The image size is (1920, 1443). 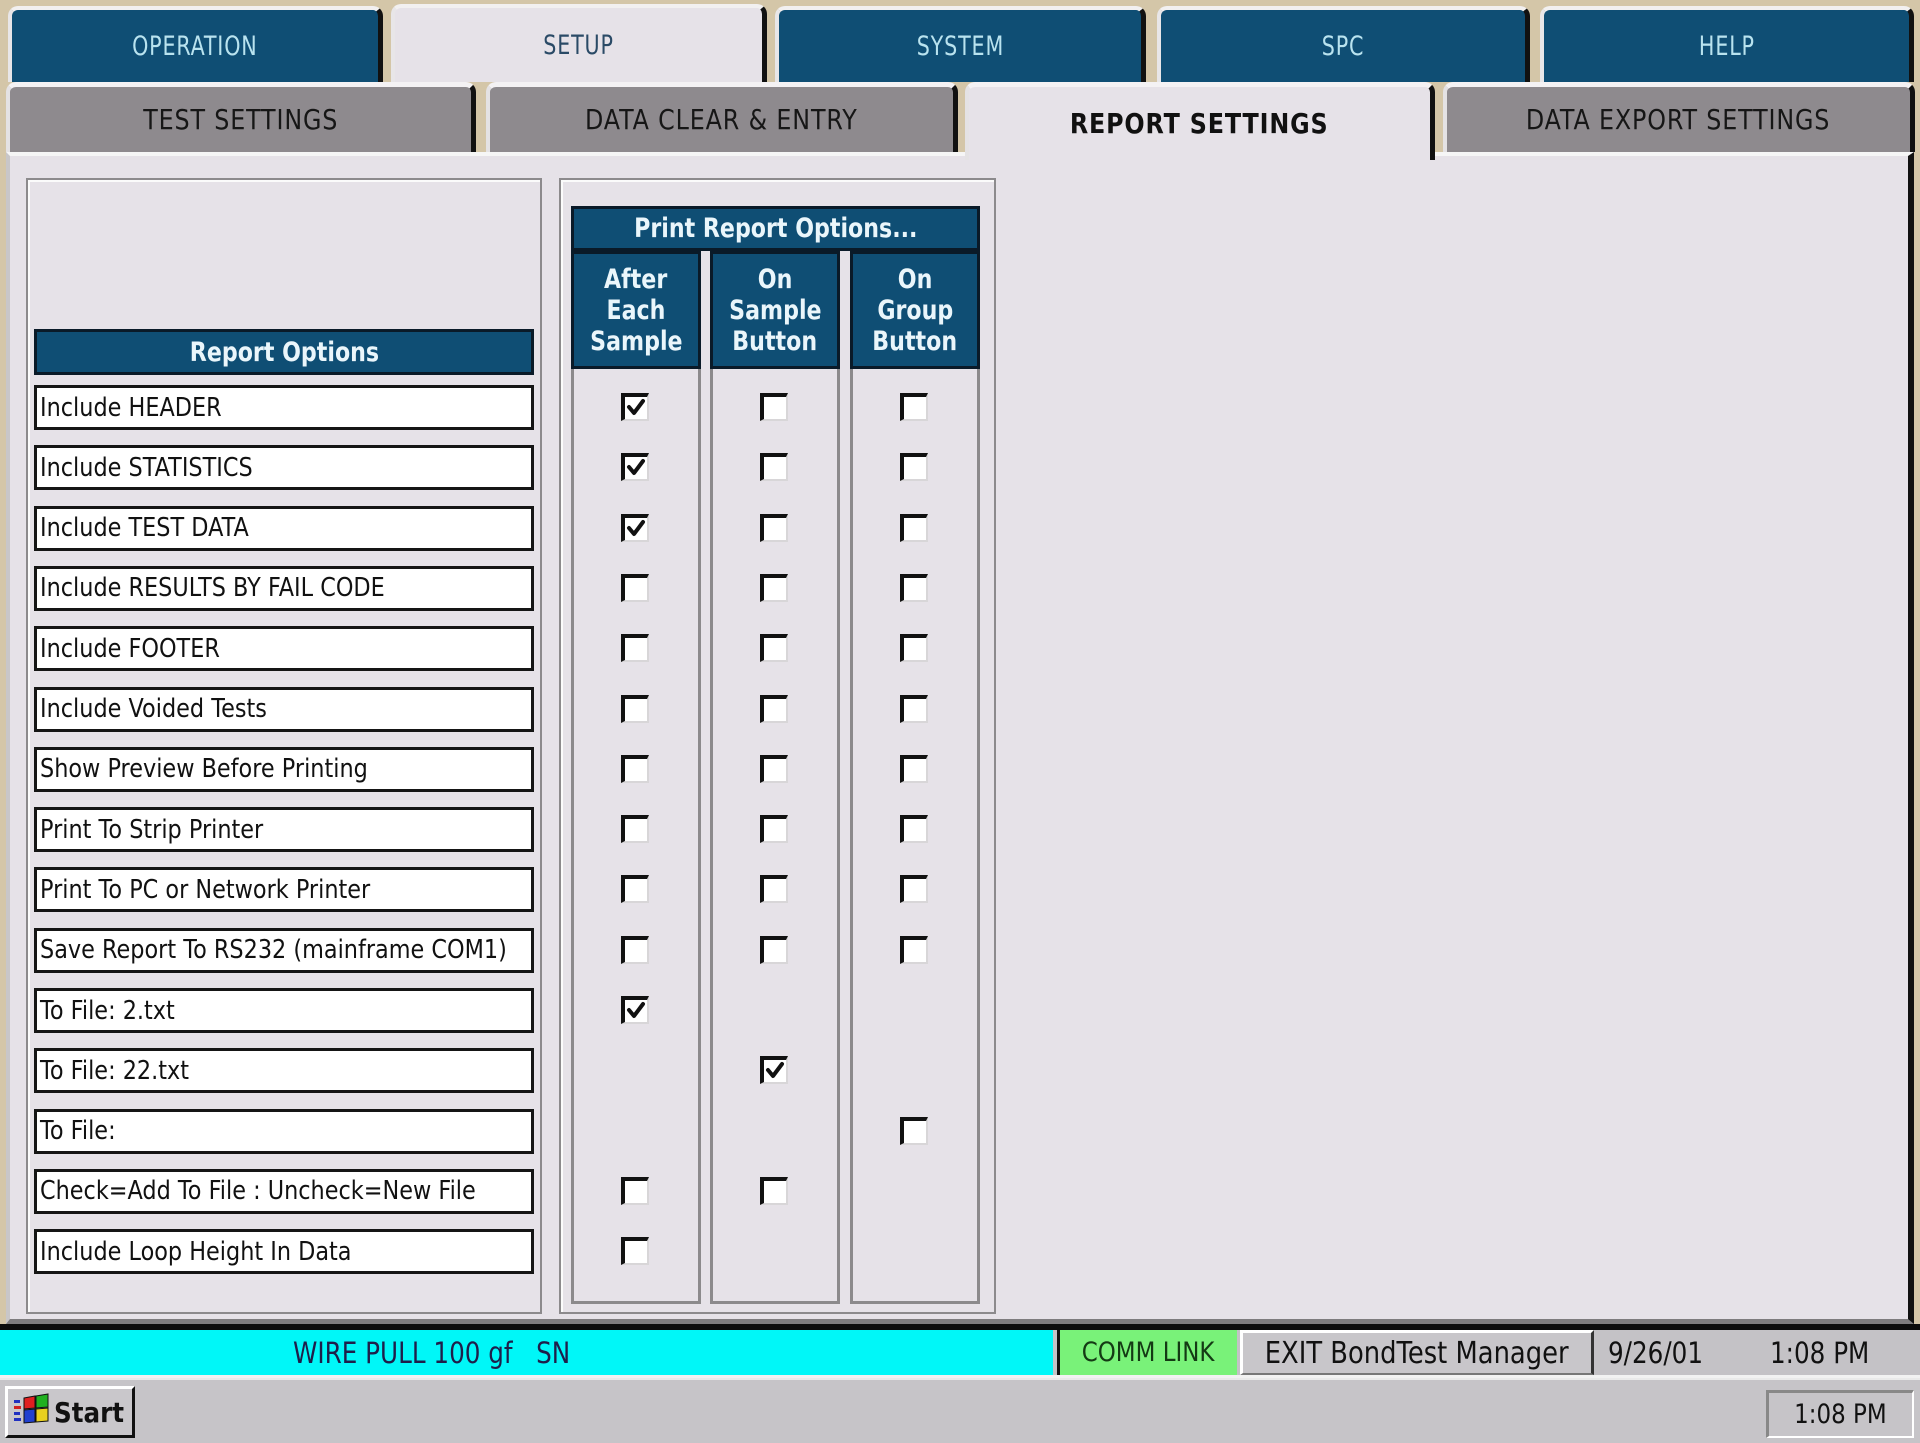 I want to click on report-option-field: To File: 22.txt, so click(x=284, y=1071).